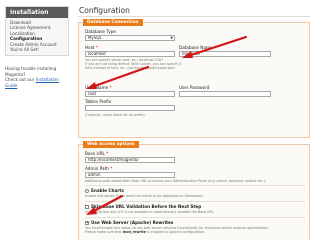  Describe the element at coordinates (87, 190) in the screenshot. I see `enable-charts-radio` at that location.